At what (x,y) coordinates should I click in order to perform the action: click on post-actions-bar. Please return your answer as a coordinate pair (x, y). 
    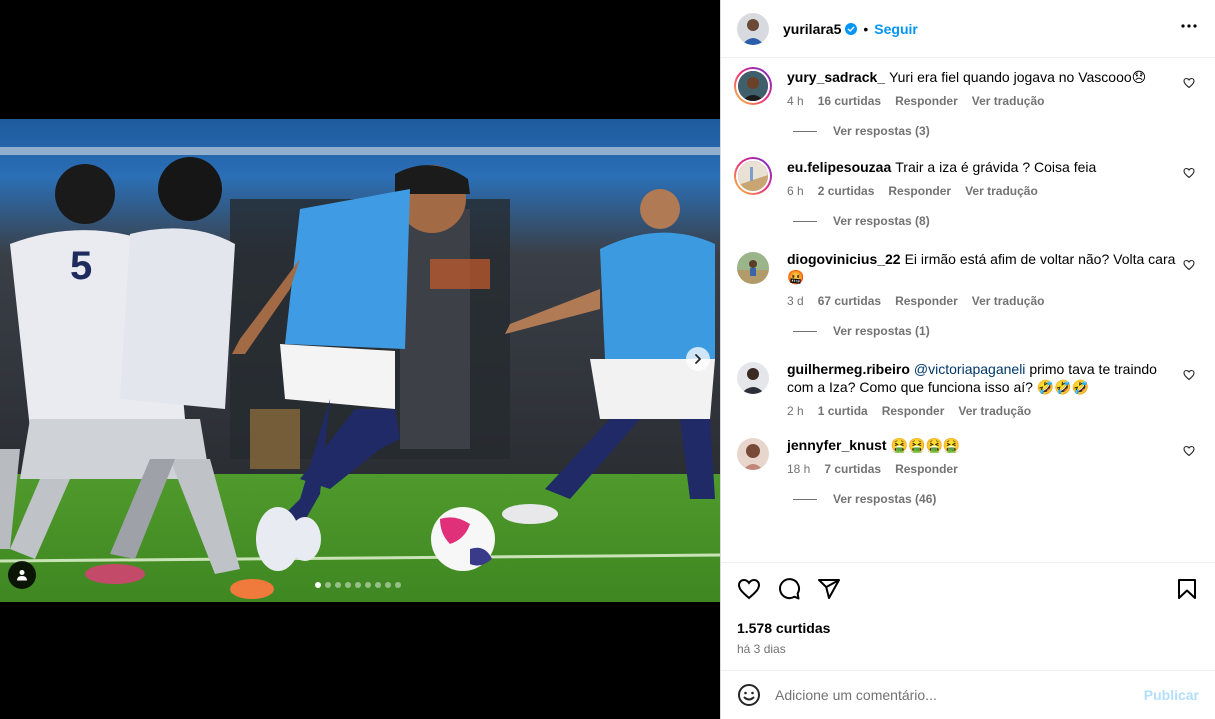
    Looking at the image, I should click on (968, 588).